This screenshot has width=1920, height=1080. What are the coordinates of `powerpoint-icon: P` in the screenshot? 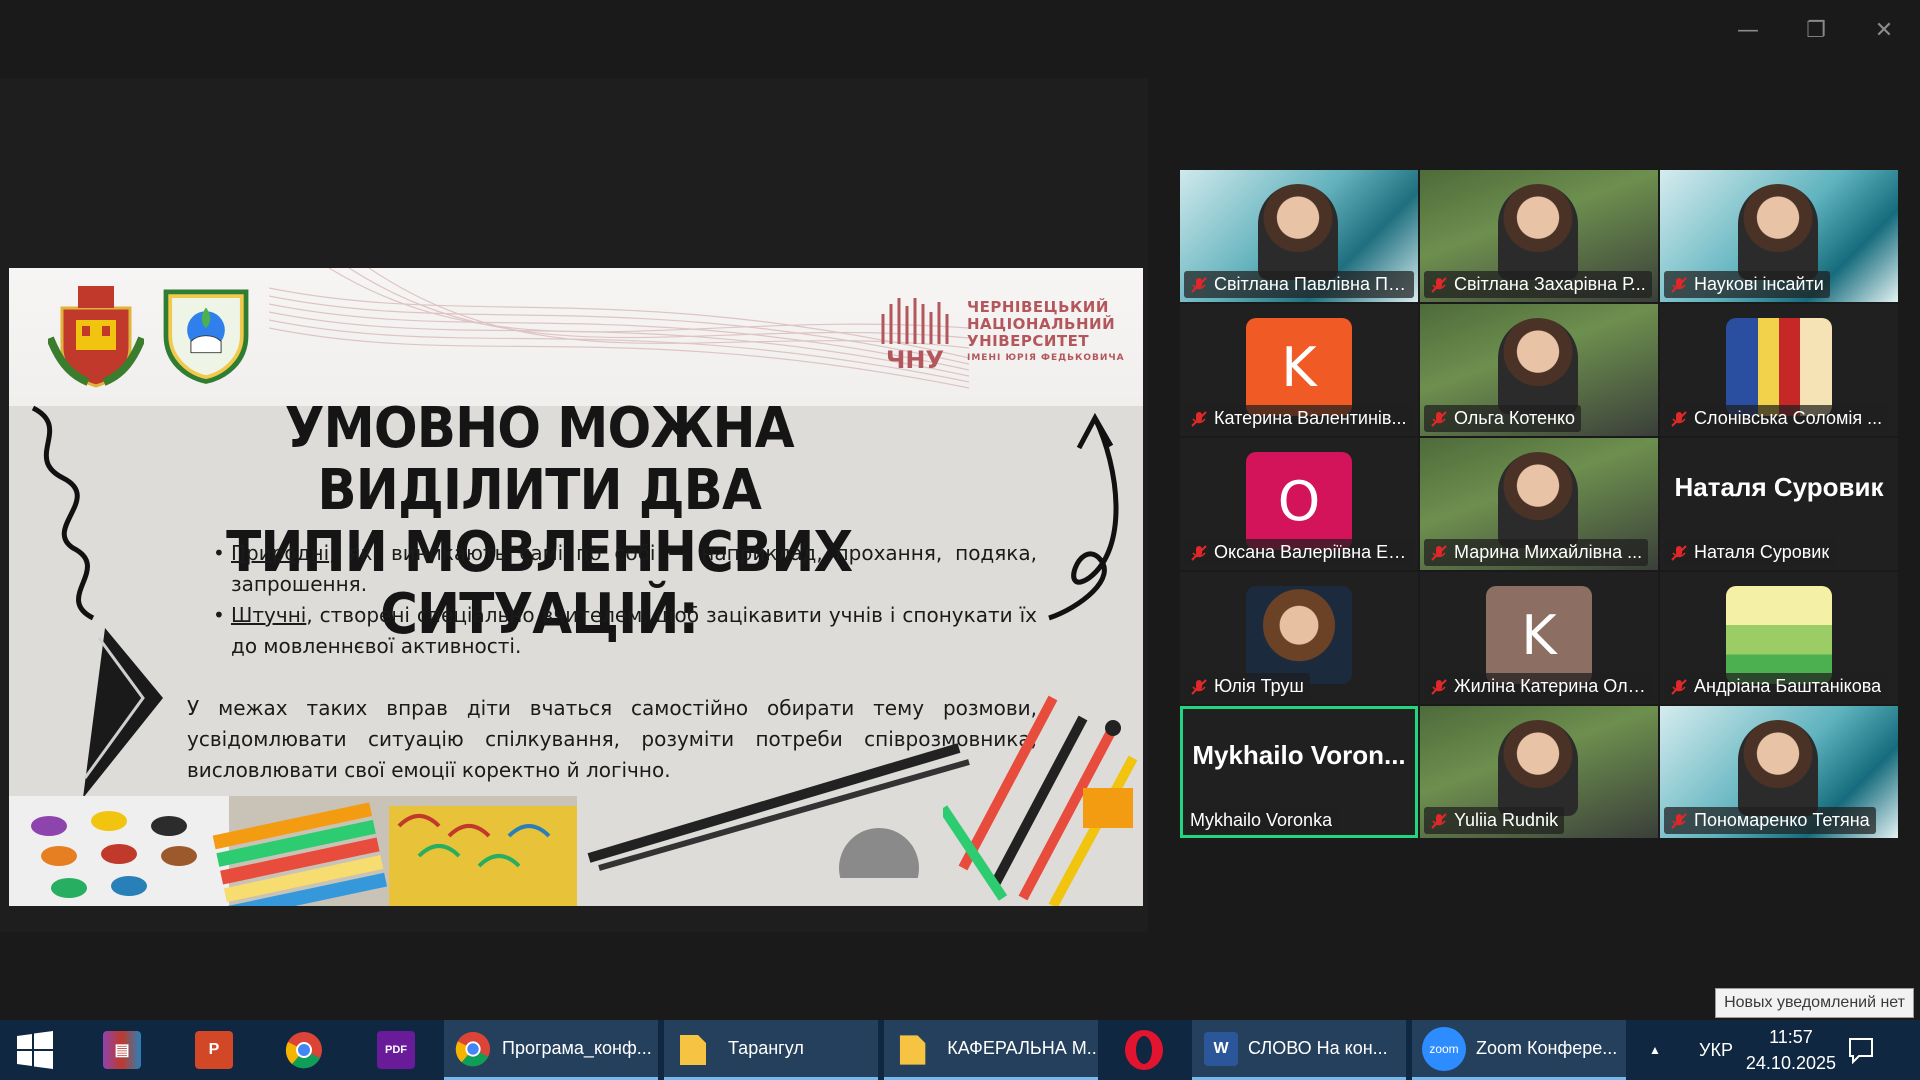 It's located at (214, 1050).